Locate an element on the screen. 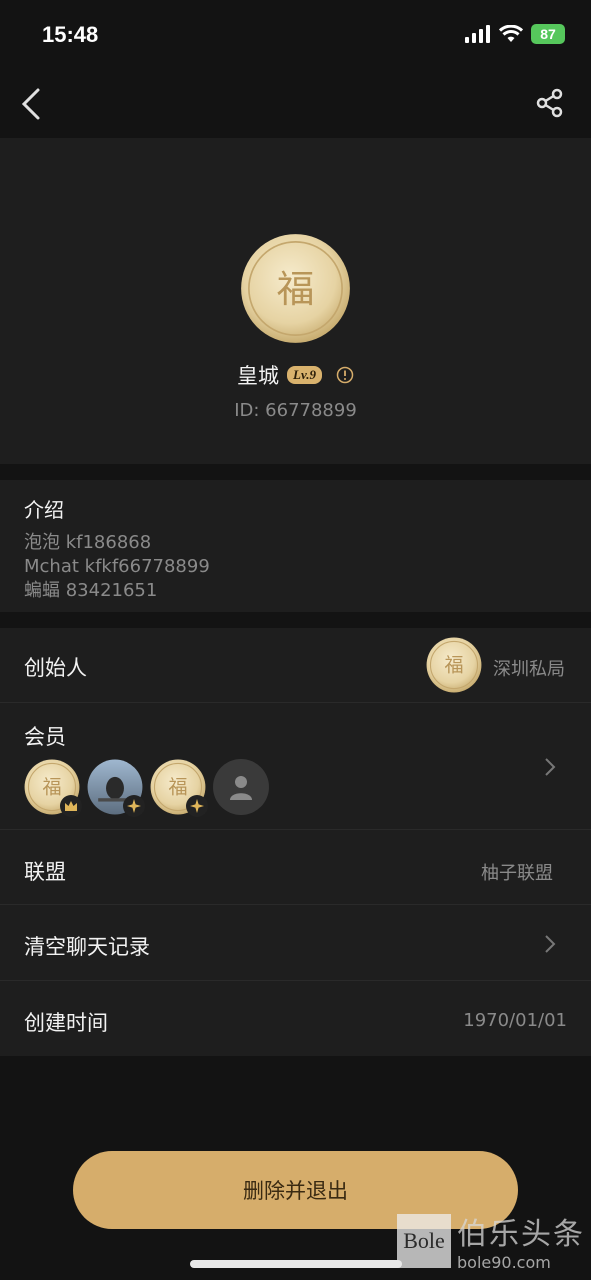 Image resolution: width=591 pixels, height=1280 pixels. group-id: ID: 66778899 is located at coordinates (295, 410).